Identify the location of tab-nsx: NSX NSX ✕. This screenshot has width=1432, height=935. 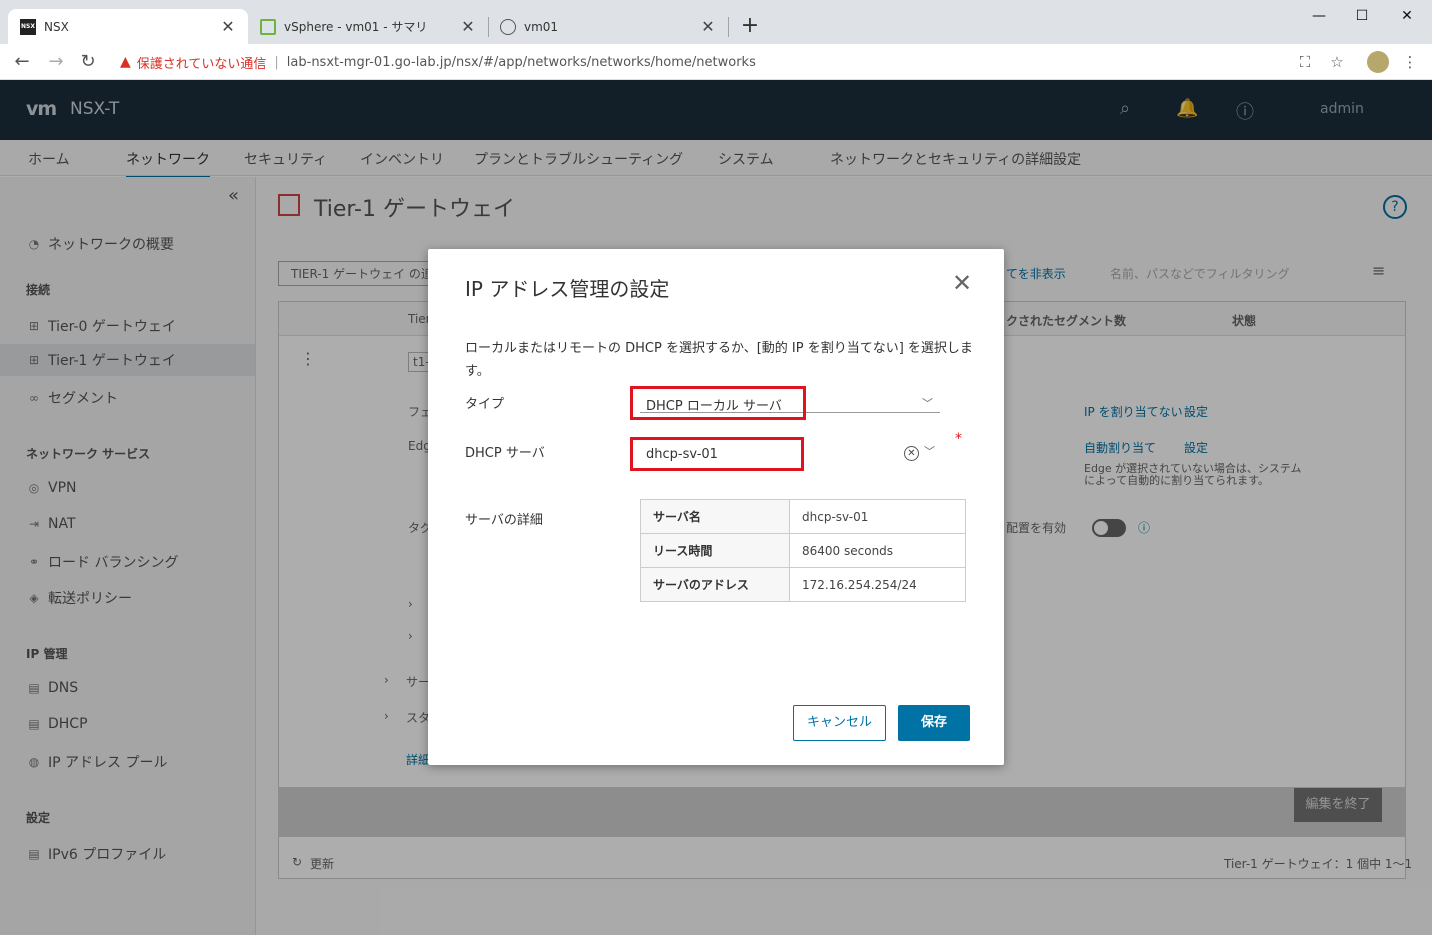
(128, 26).